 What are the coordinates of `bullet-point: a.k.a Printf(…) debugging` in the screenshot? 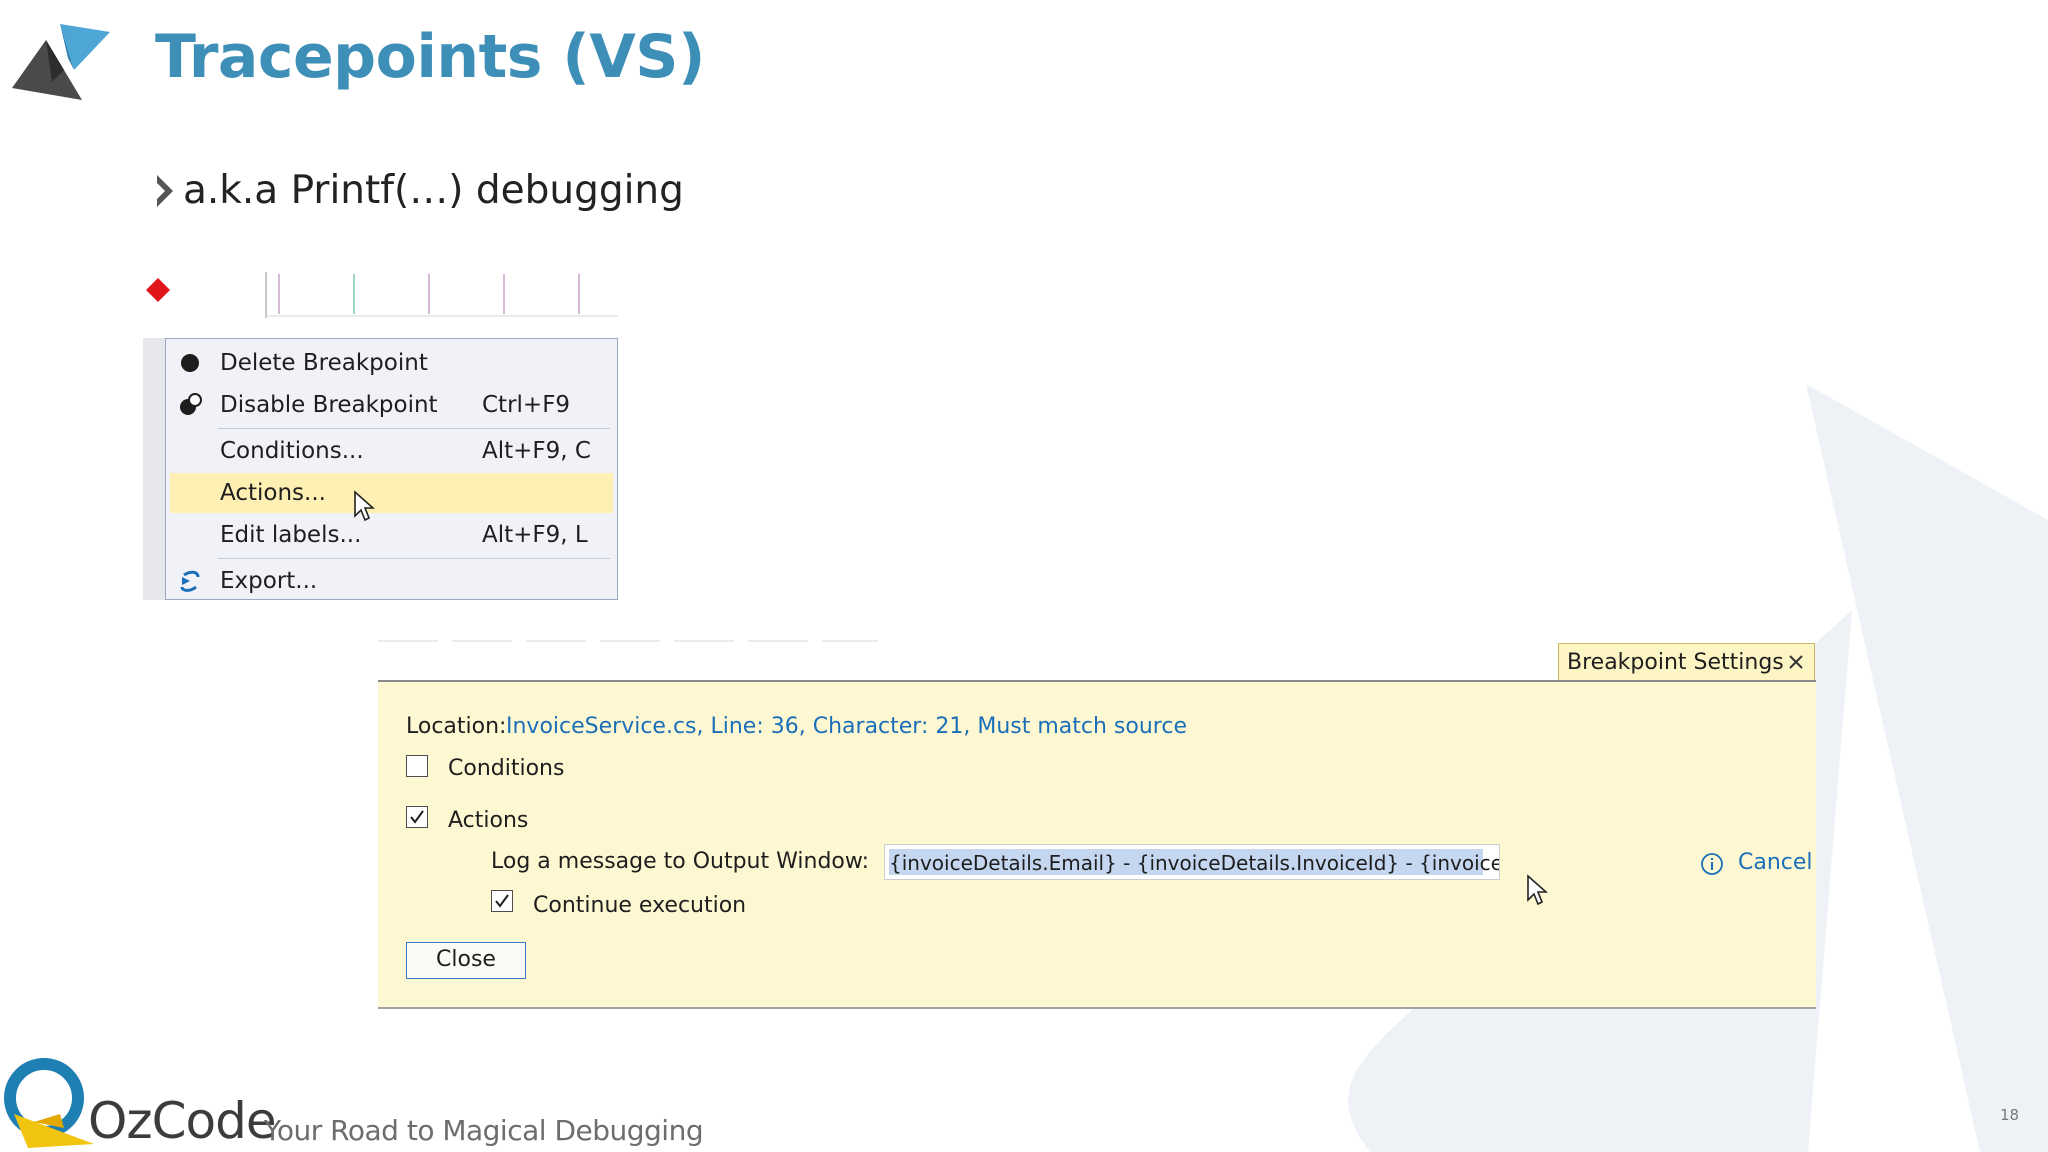 It's located at (418, 190).